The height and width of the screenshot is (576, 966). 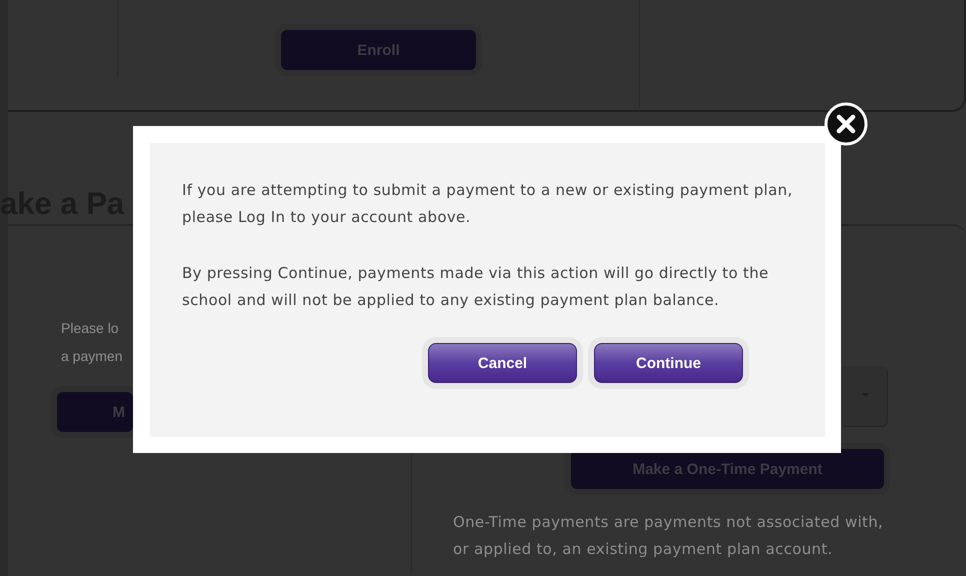 I want to click on instruction-text: a paymen, so click(x=91, y=356).